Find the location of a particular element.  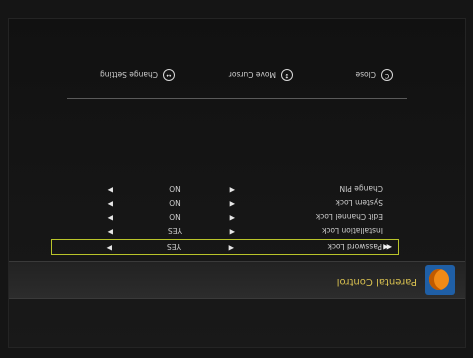

header-bar: Parental Control is located at coordinates (237, 280).